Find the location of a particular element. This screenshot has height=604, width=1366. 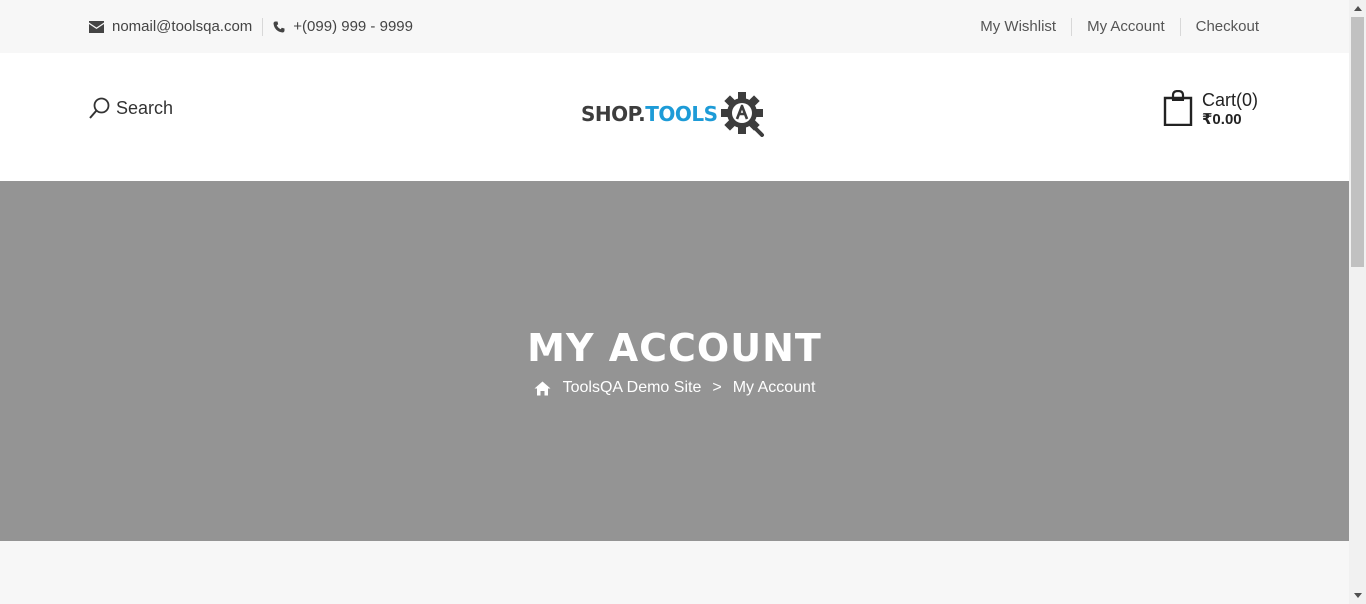

scroll-down-arrow-icon is located at coordinates (1357, 595).